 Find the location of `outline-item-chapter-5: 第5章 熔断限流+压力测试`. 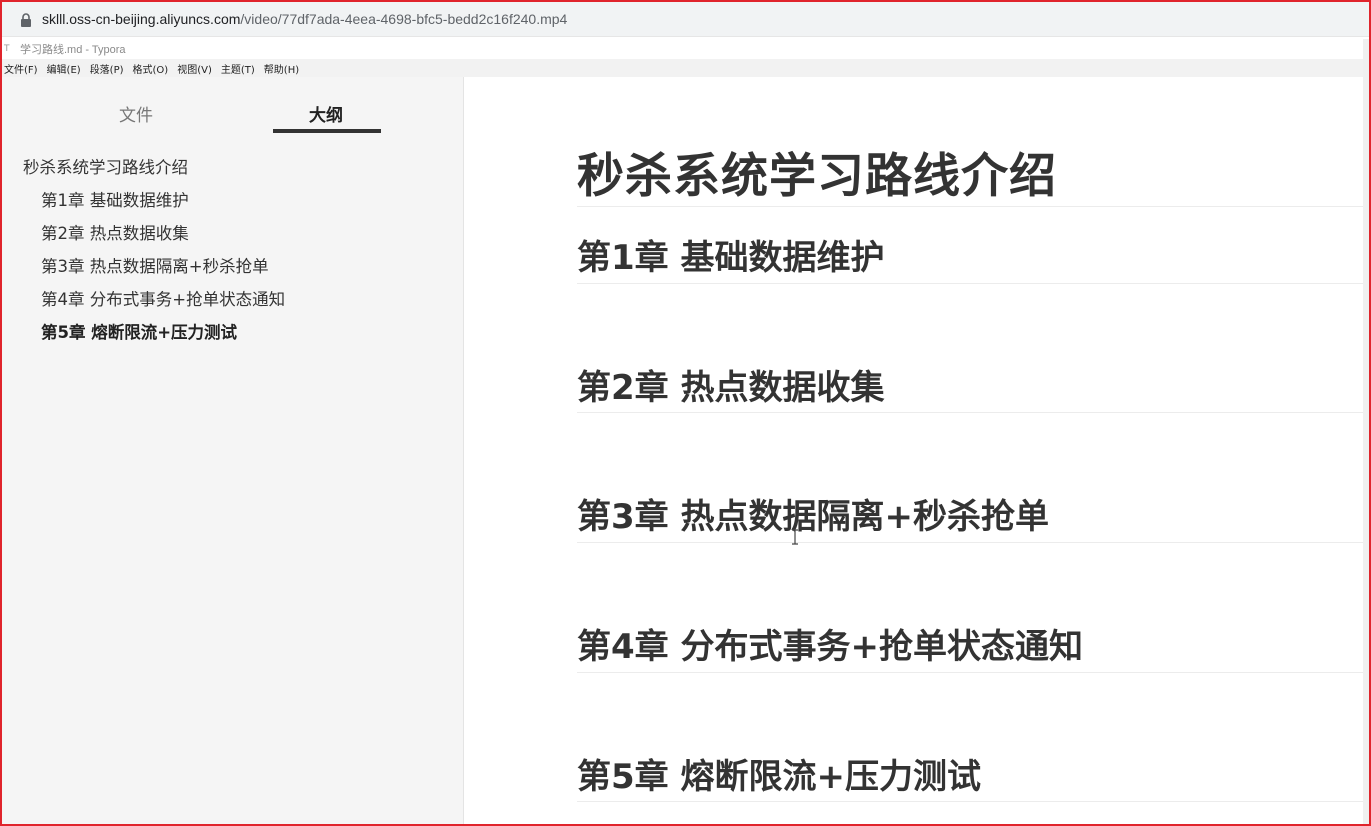

outline-item-chapter-5: 第5章 熔断限流+压力测试 is located at coordinates (232, 338).